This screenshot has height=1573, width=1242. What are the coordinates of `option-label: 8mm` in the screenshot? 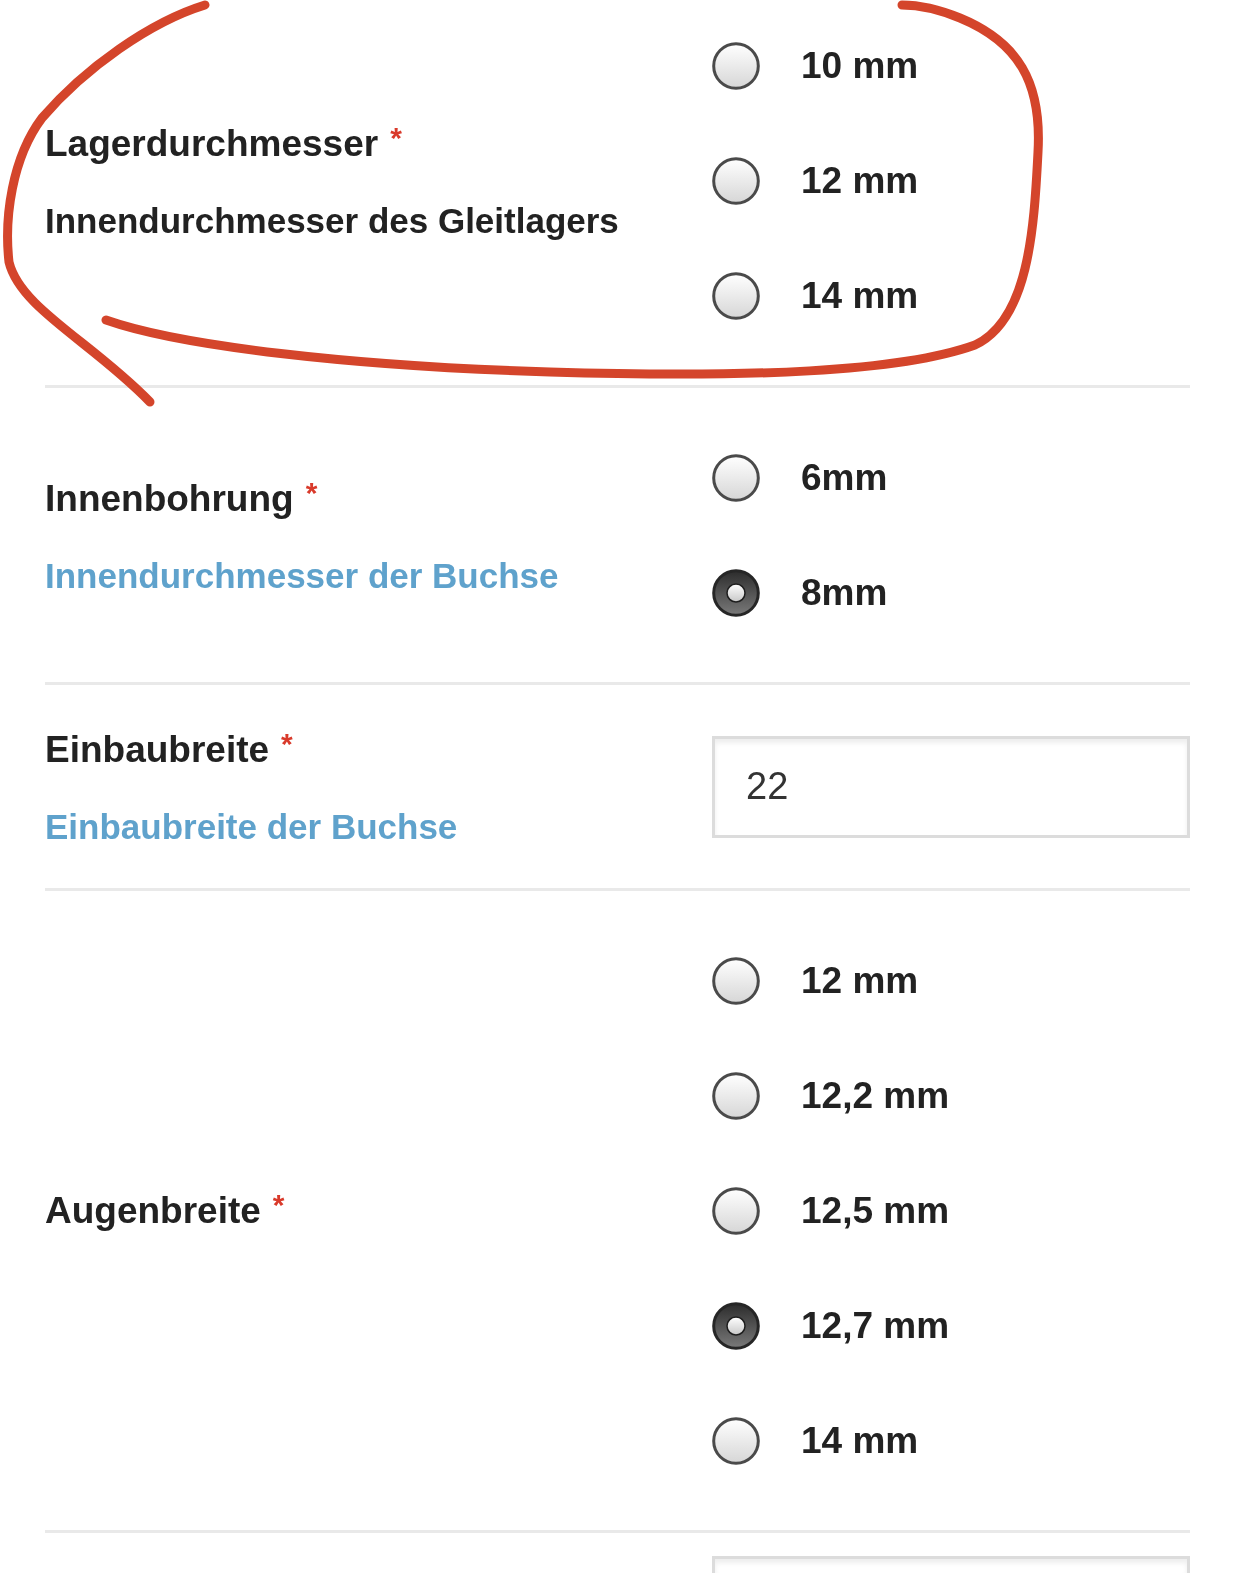 It's located at (844, 592).